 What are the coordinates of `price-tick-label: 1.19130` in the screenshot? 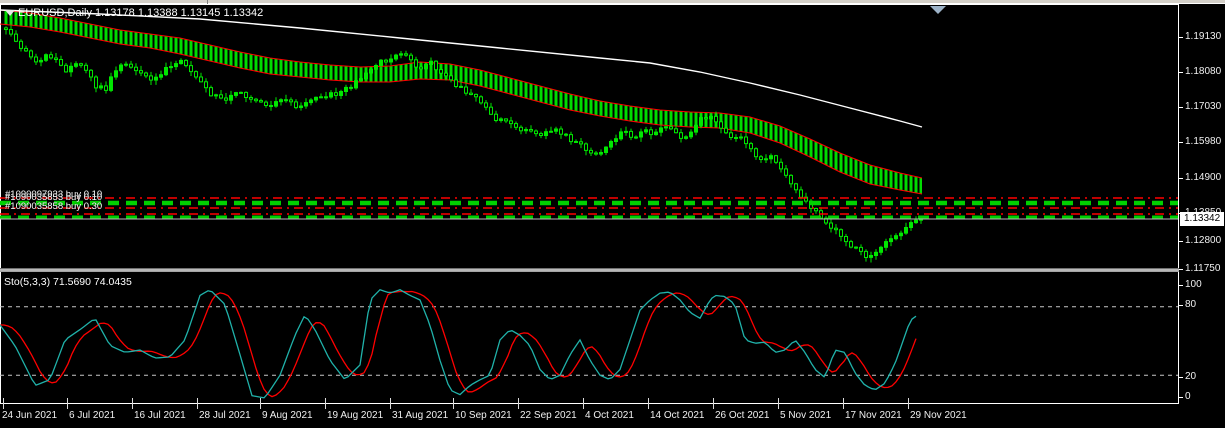 It's located at (1203, 36).